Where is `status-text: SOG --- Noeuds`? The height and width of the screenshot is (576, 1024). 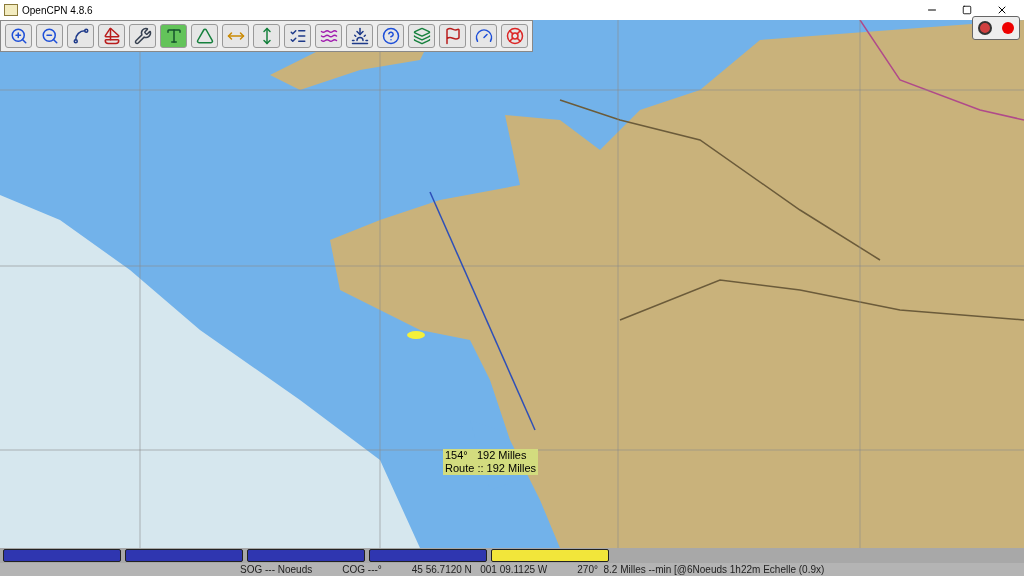
status-text: SOG --- Noeuds is located at coordinates (276, 569).